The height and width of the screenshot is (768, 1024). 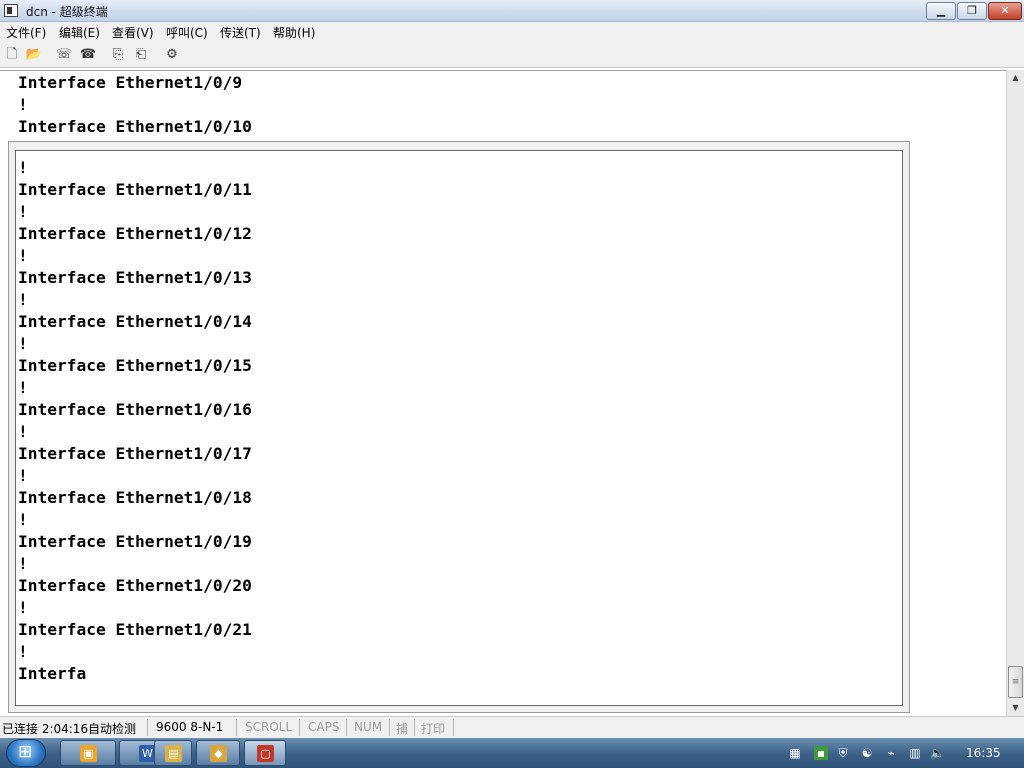 What do you see at coordinates (135, 629) in the screenshot?
I see `terminal-line: Interface Ethernet1/0/21` at bounding box center [135, 629].